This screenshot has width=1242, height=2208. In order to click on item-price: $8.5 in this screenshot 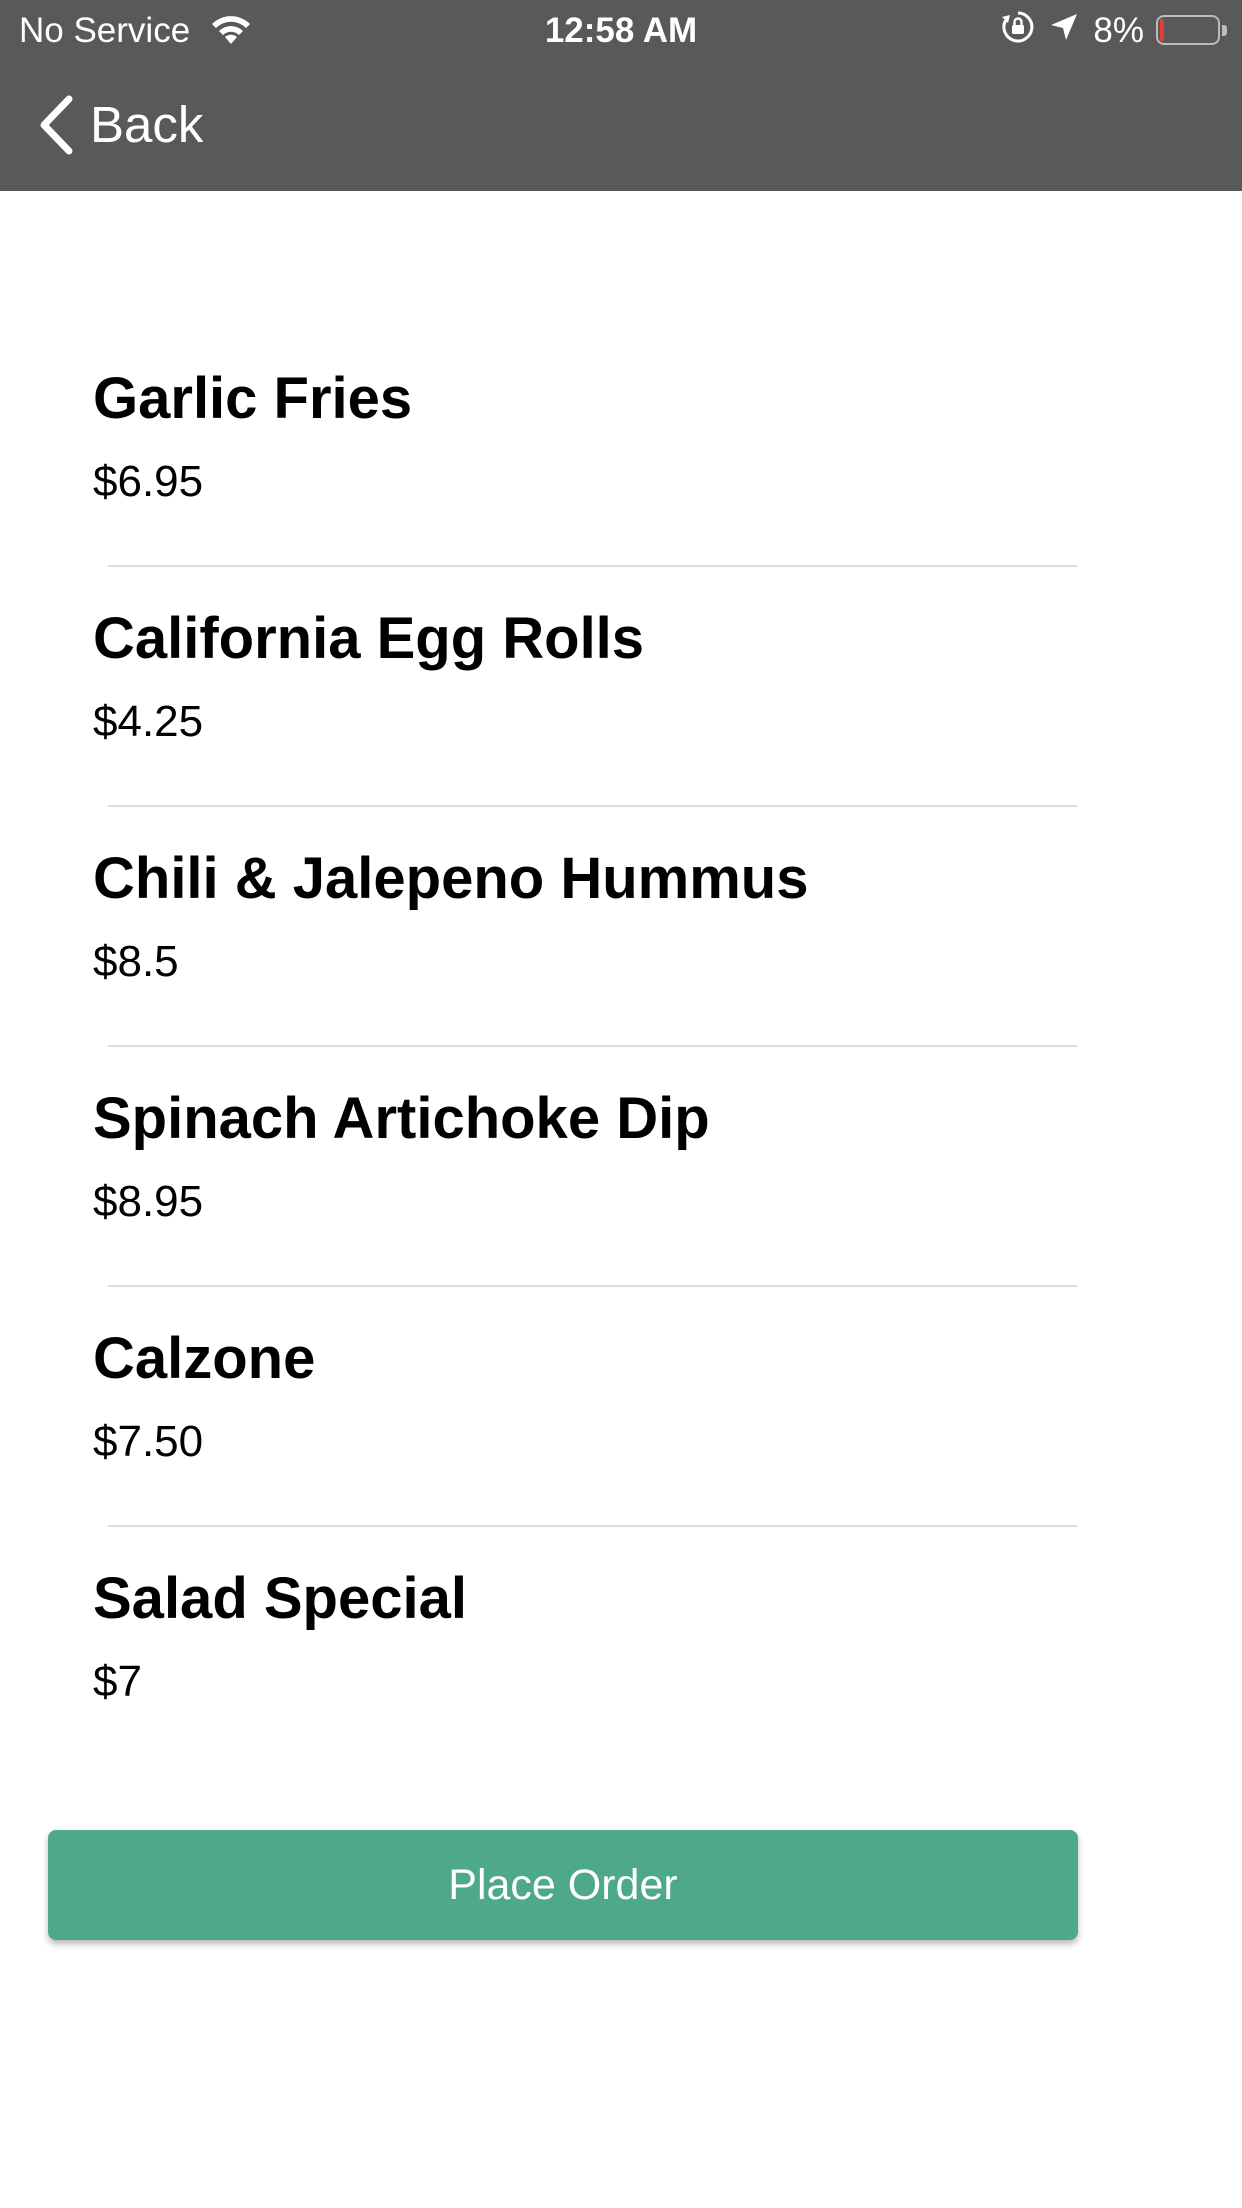, I will do `click(136, 961)`.